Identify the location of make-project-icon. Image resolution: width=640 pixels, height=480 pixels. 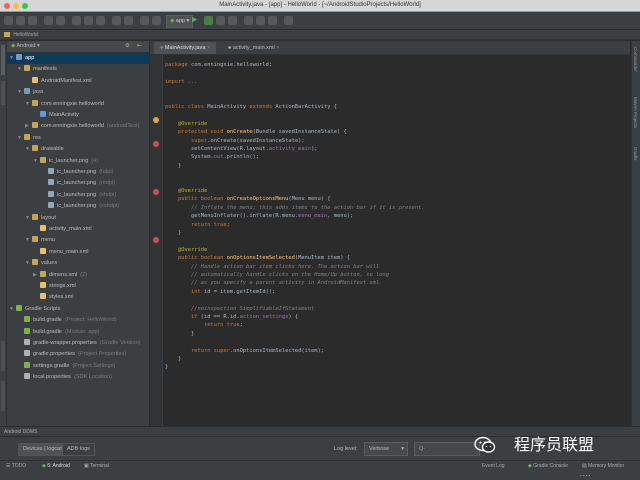
(156, 20).